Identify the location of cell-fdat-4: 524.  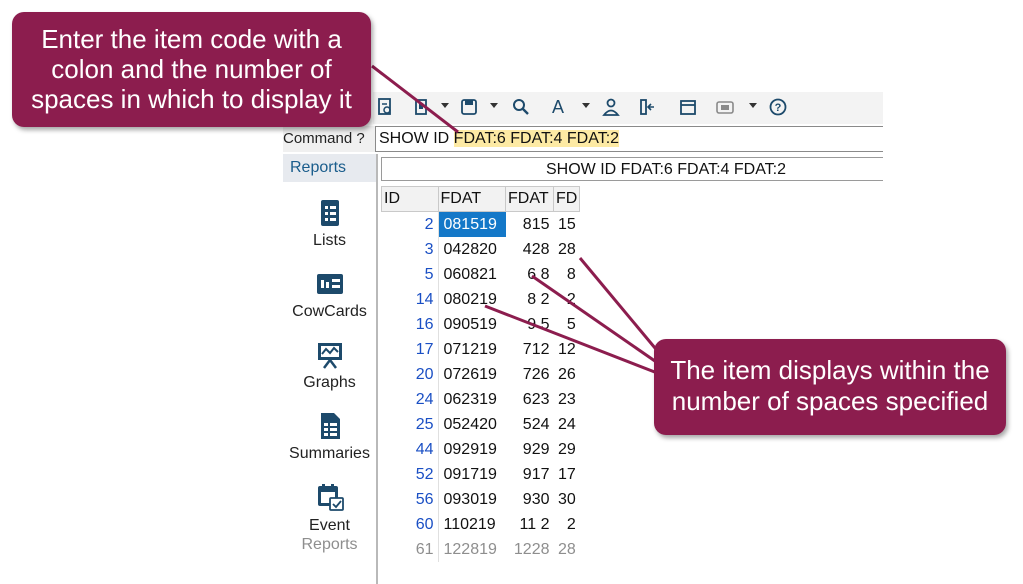
(530, 424).